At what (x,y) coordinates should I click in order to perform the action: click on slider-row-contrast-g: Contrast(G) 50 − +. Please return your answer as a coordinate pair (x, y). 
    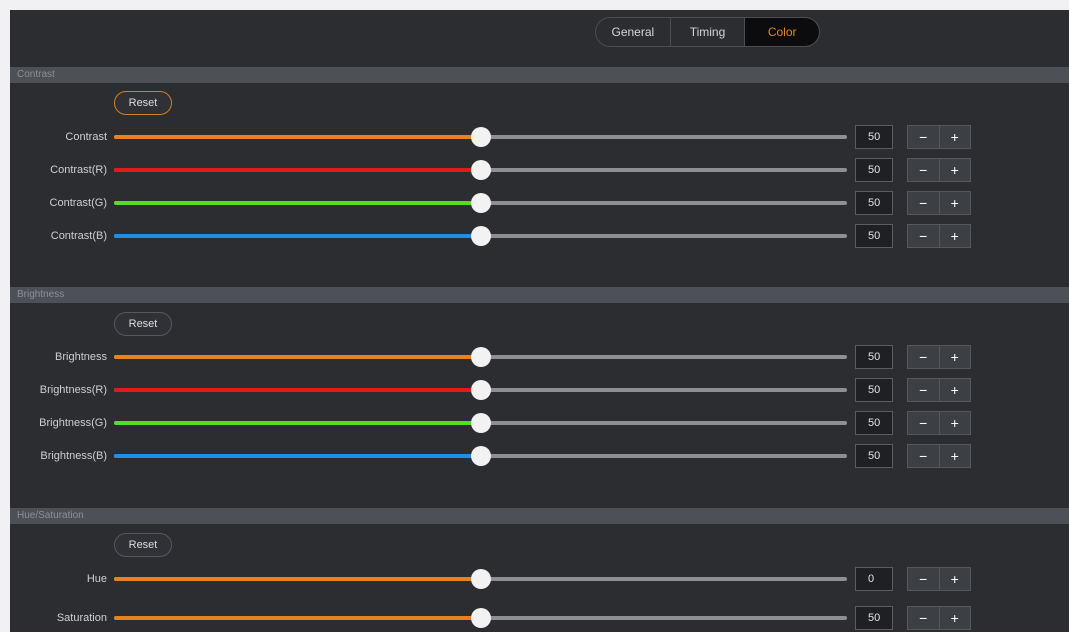
    Looking at the image, I should click on (539, 203).